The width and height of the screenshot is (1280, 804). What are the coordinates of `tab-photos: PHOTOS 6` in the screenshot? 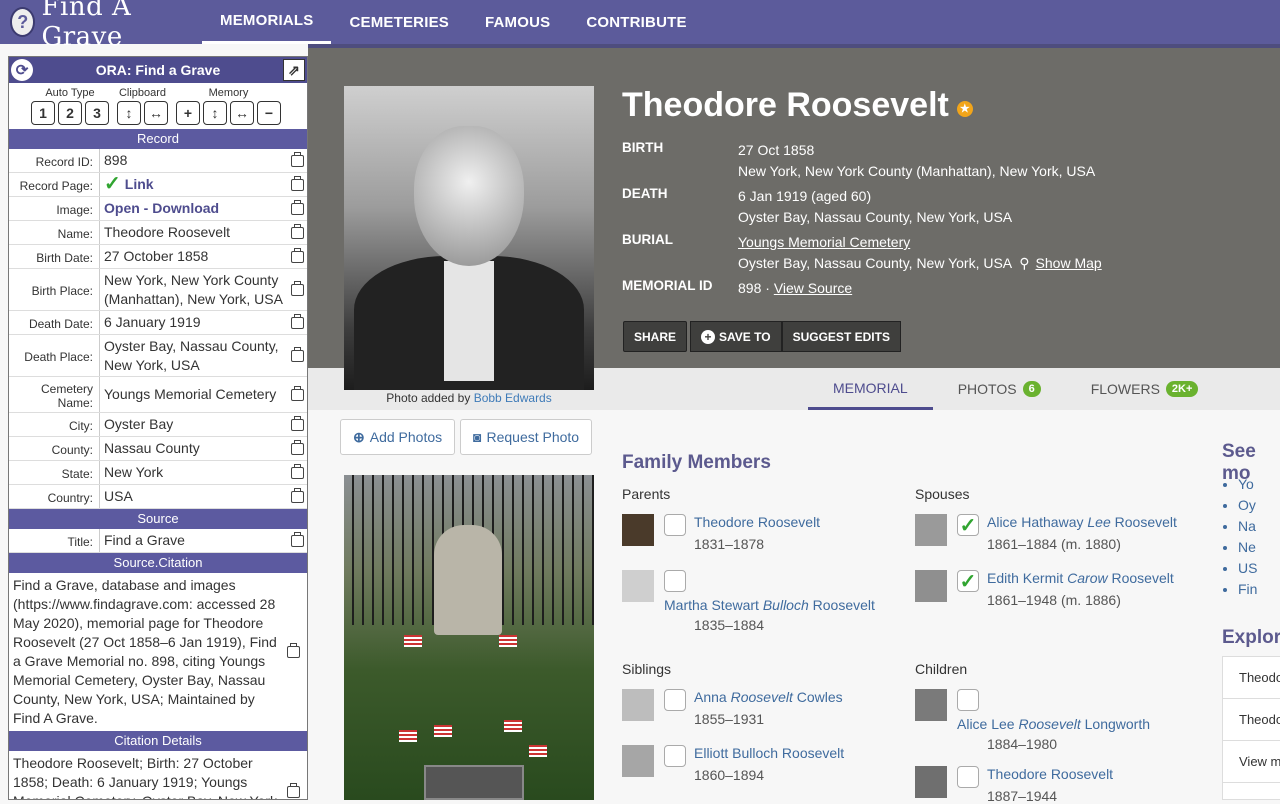 It's located at (999, 389).